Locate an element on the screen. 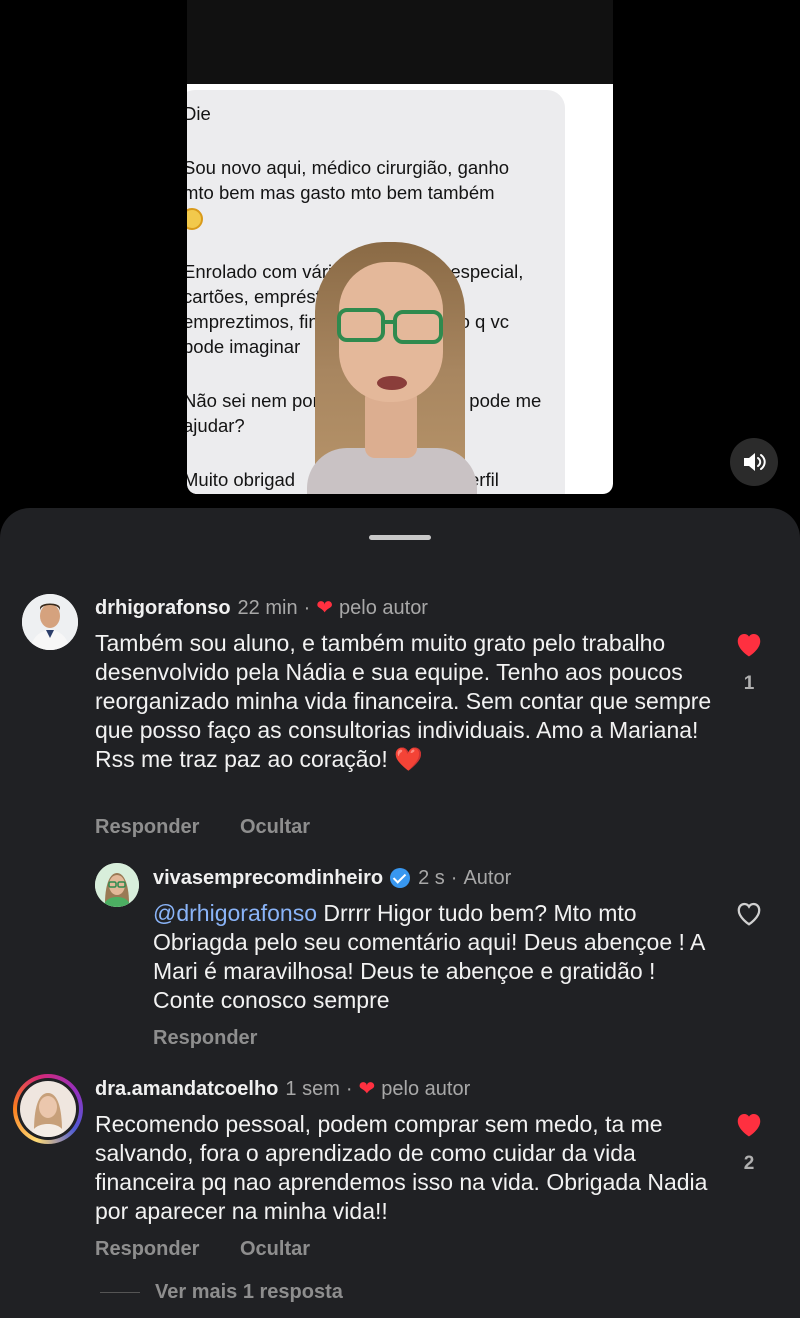  chat-line: Die is located at coordinates (199, 113).